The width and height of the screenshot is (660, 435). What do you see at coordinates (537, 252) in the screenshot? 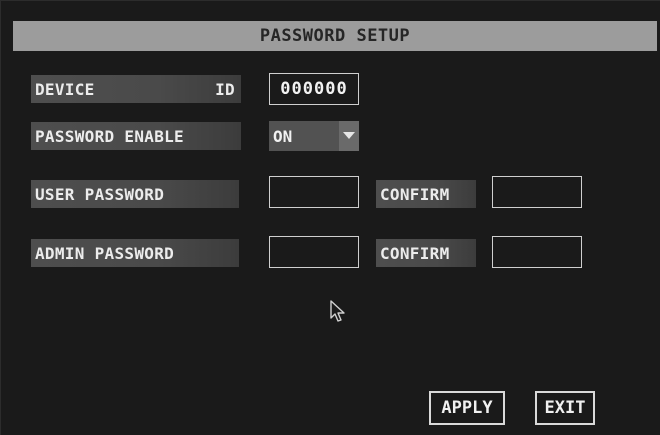
I see `admin-confirm-field` at bounding box center [537, 252].